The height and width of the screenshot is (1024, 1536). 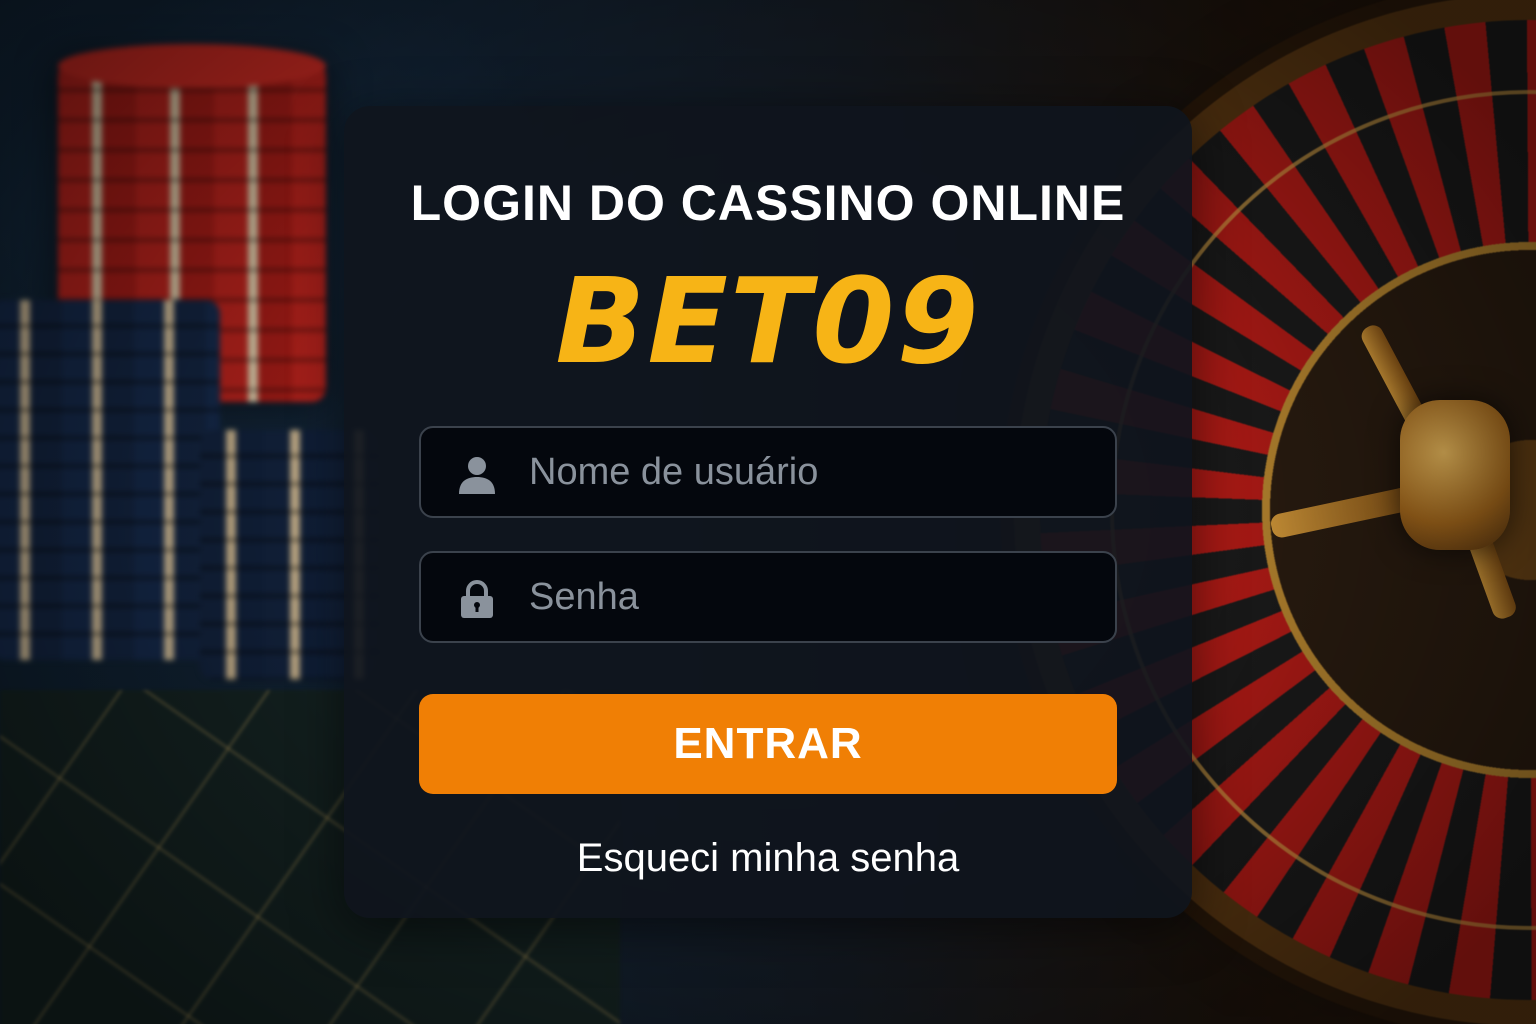 I want to click on login-submit-button: ENTRAR, so click(x=768, y=744).